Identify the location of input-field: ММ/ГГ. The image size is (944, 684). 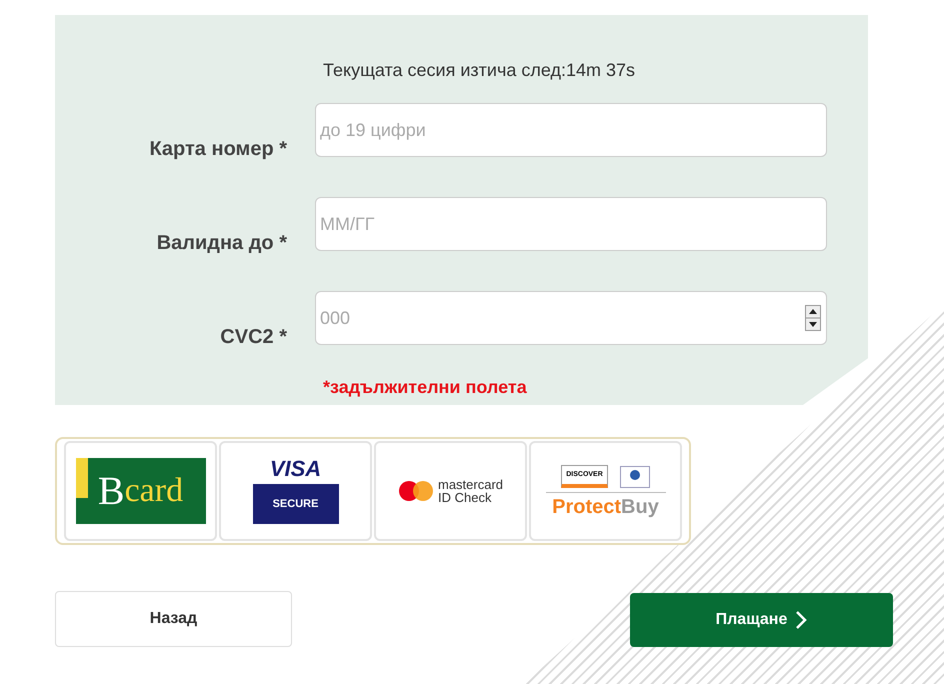
(571, 224).